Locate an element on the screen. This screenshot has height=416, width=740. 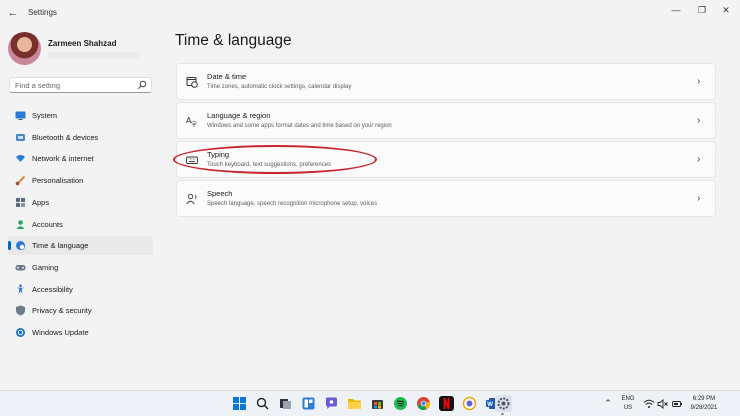
window-title: Settings is located at coordinates (42, 12).